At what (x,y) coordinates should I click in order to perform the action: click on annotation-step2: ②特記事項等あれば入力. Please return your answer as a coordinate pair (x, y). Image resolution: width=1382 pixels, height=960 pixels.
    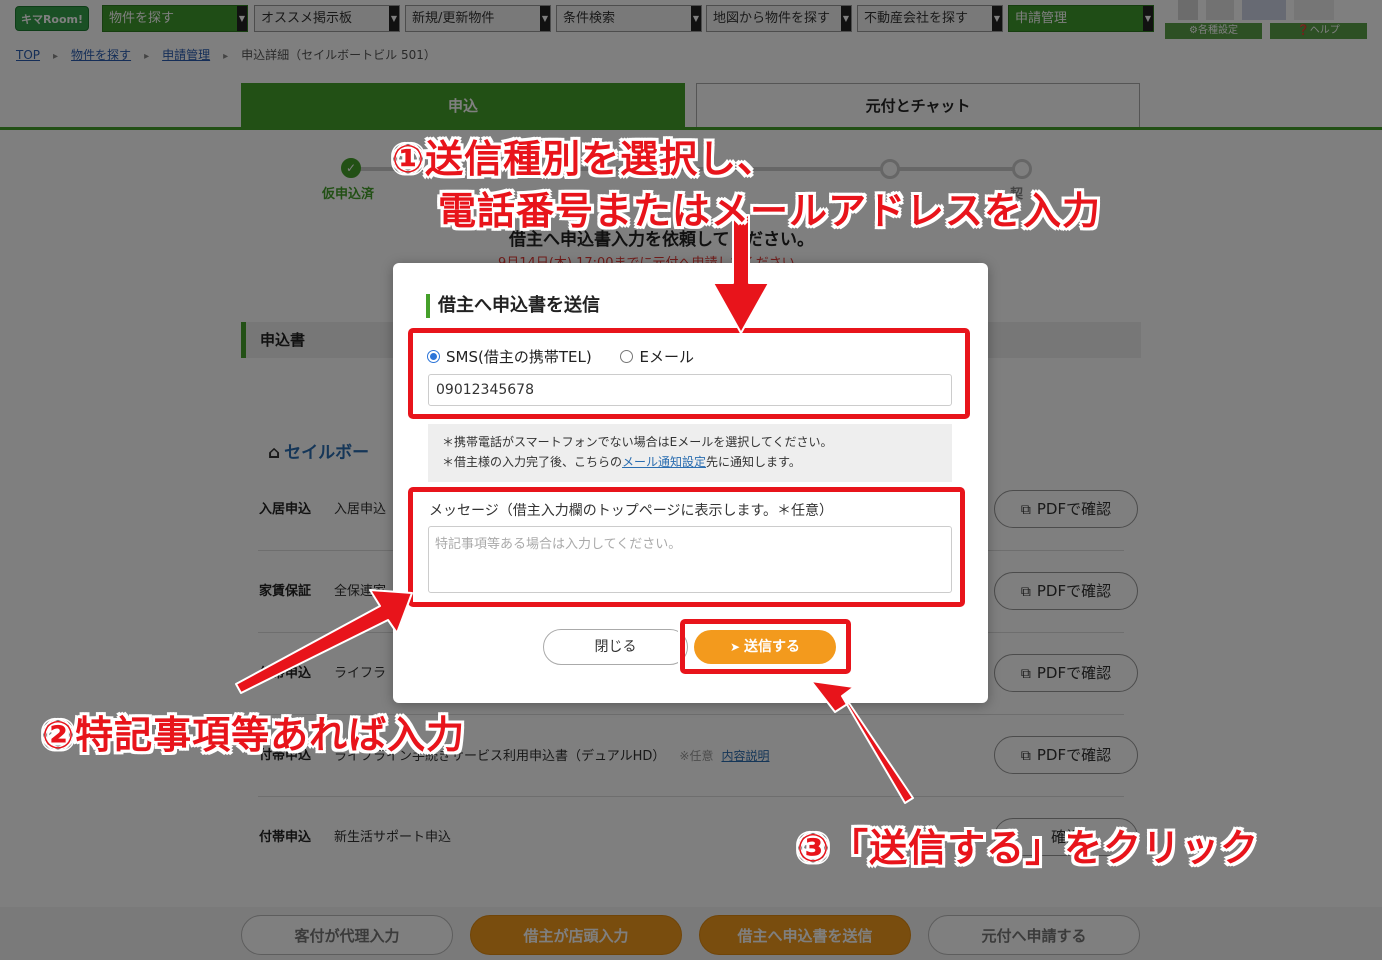
    Looking at the image, I should click on (254, 735).